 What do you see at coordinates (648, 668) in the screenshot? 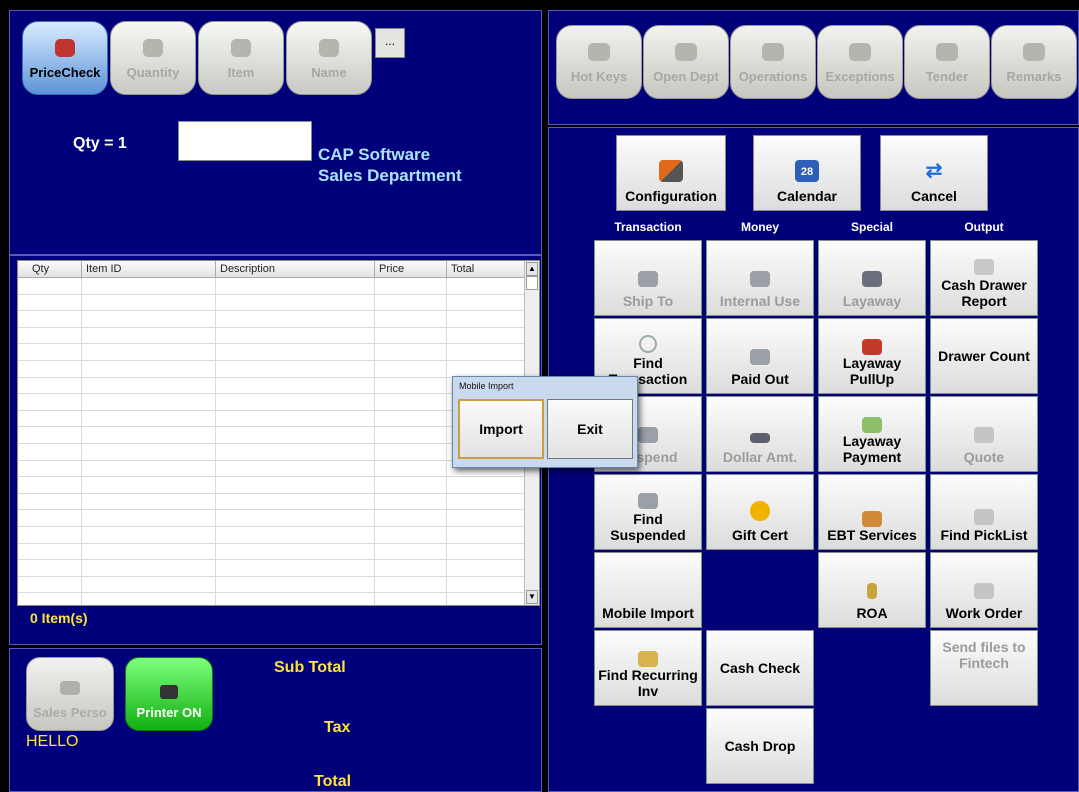
I see `find-recurring-inv-button: Find Recurring Inv` at bounding box center [648, 668].